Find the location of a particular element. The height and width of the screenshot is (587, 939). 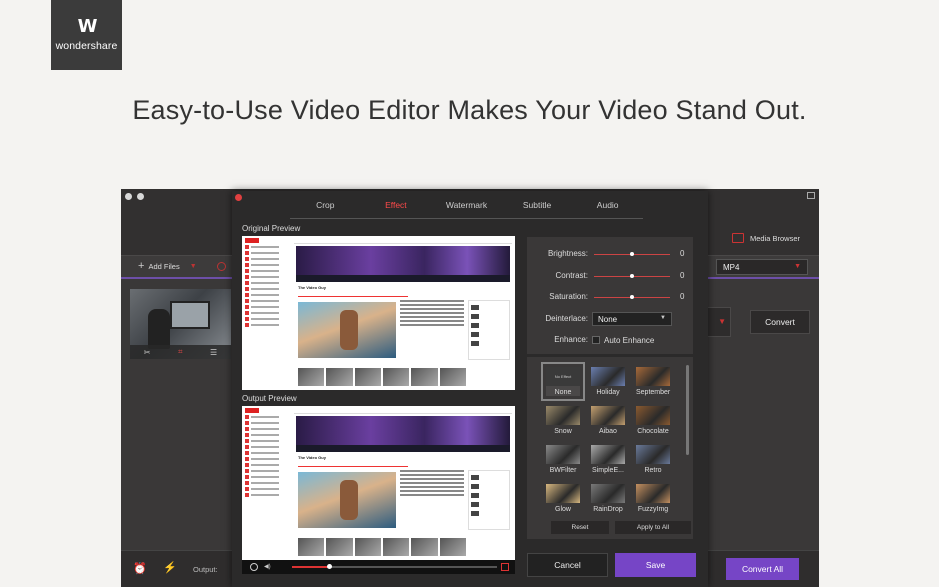

add-files-label: Add Files is located at coordinates (164, 266).